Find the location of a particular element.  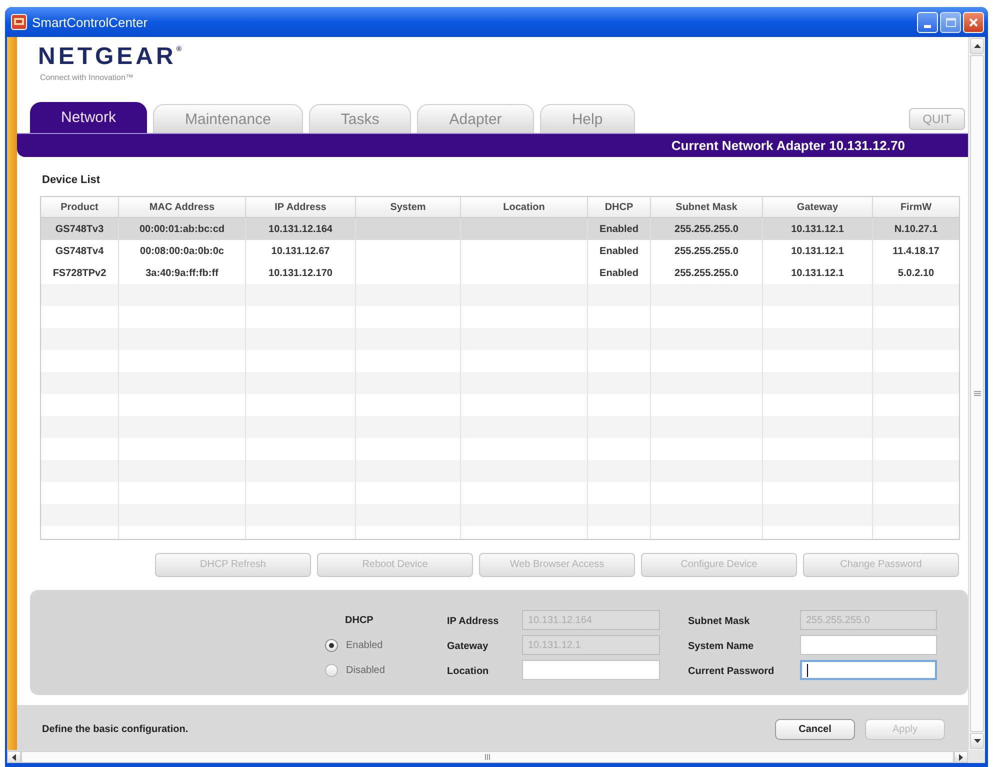

scroll-right-button is located at coordinates (961, 757).